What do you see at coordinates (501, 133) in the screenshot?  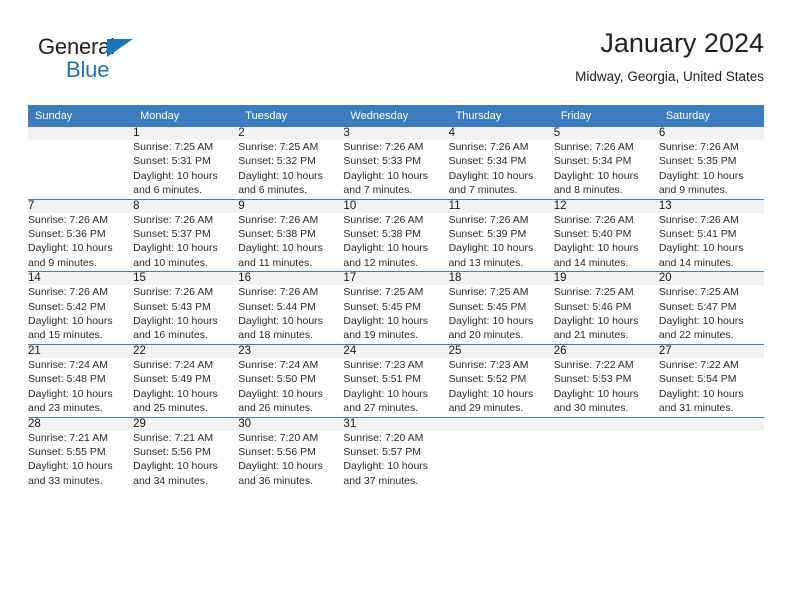 I see `day-number-4: 4` at bounding box center [501, 133].